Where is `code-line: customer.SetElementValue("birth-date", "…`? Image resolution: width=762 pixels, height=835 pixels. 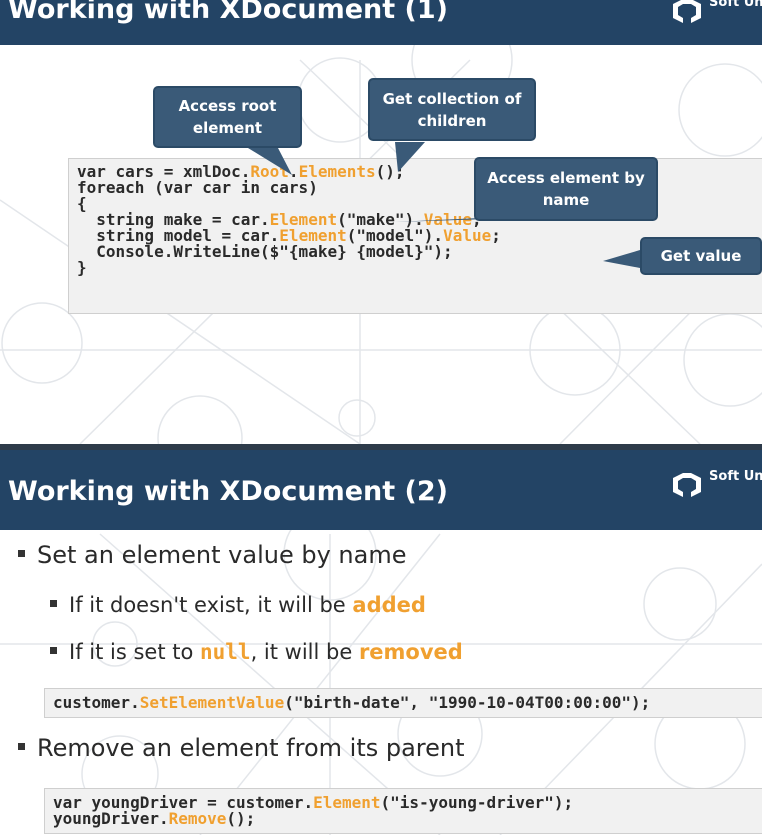
code-line: customer.SetElementValue("birth-date", "… is located at coordinates (352, 702).